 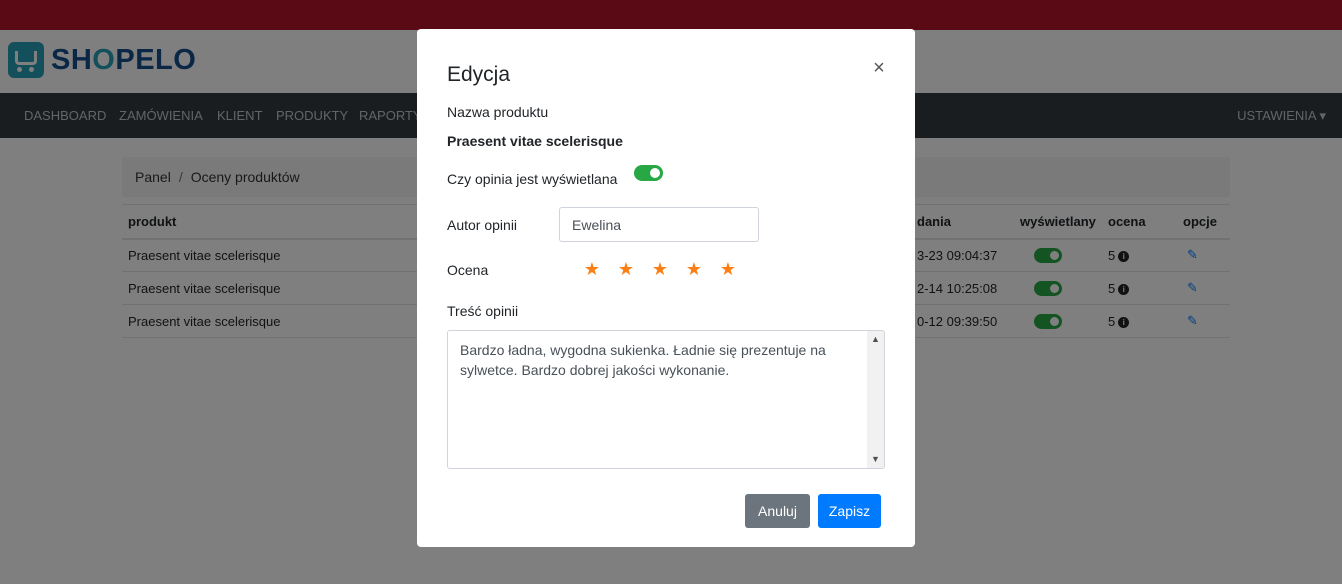 What do you see at coordinates (879, 68) in the screenshot?
I see `close-icon: ×` at bounding box center [879, 68].